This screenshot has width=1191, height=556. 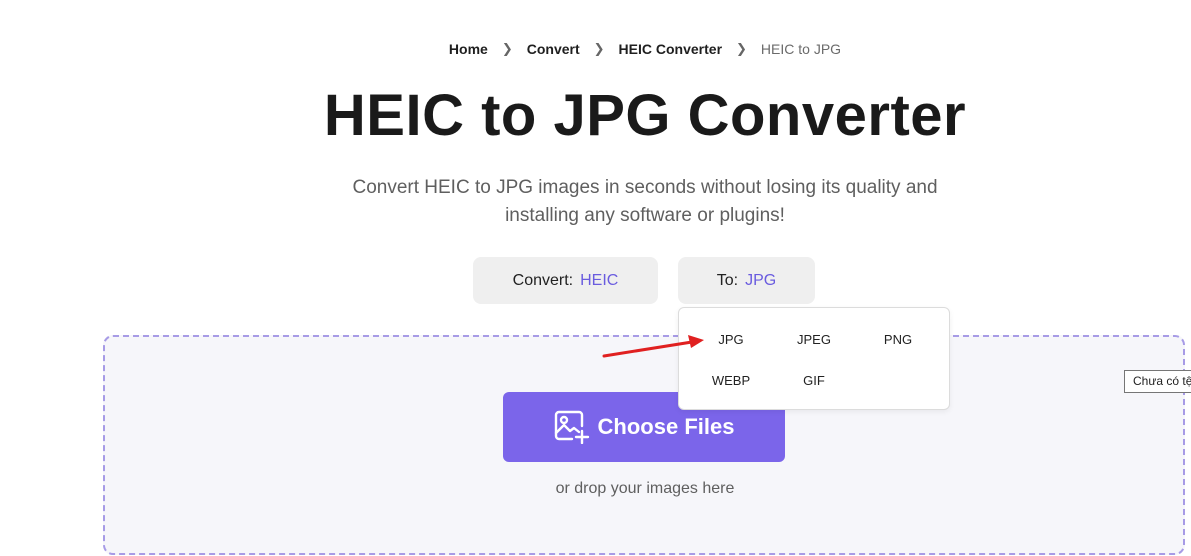 I want to click on drop-hint: or drop your images here, so click(x=645, y=488).